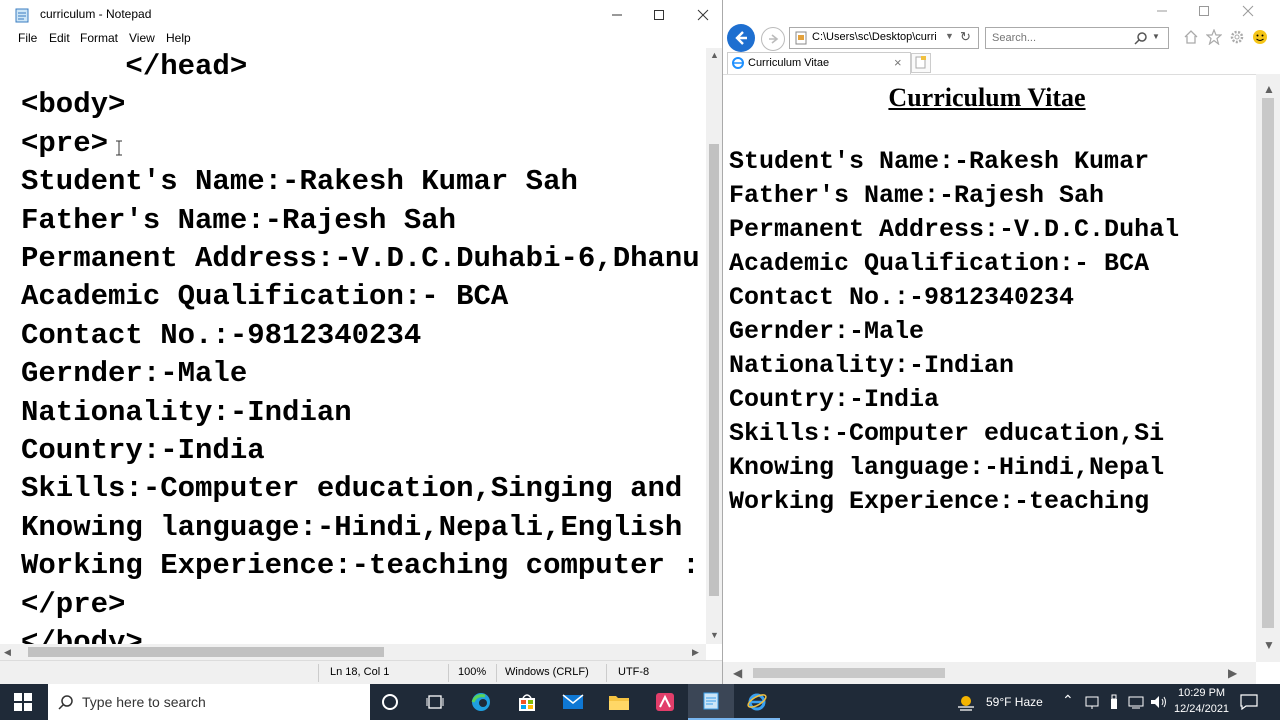 Image resolution: width=1280 pixels, height=720 pixels. I want to click on gear-icon, so click(1237, 37).